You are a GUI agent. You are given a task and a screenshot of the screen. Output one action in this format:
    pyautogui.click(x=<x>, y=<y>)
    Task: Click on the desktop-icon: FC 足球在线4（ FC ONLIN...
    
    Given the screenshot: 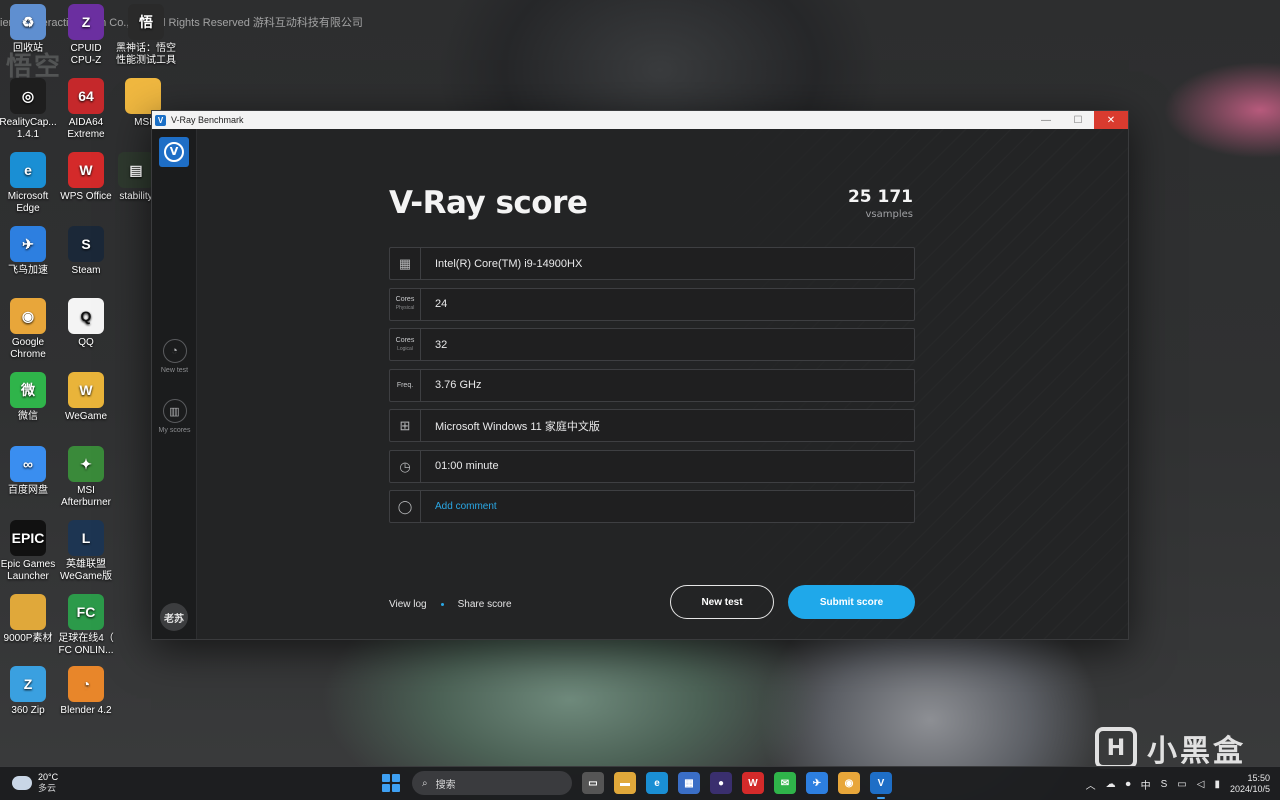 What is the action you would take?
    pyautogui.click(x=86, y=625)
    